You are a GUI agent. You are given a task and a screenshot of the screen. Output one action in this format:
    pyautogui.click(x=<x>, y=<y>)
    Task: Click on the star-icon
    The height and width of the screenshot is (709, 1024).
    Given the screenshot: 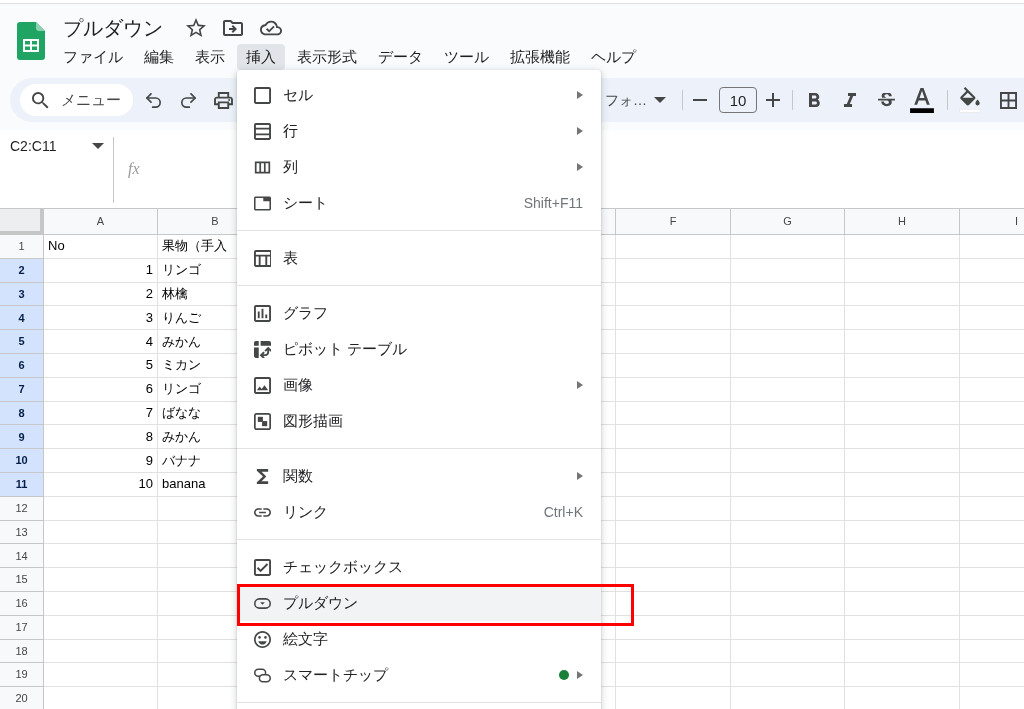 What is the action you would take?
    pyautogui.click(x=196, y=28)
    